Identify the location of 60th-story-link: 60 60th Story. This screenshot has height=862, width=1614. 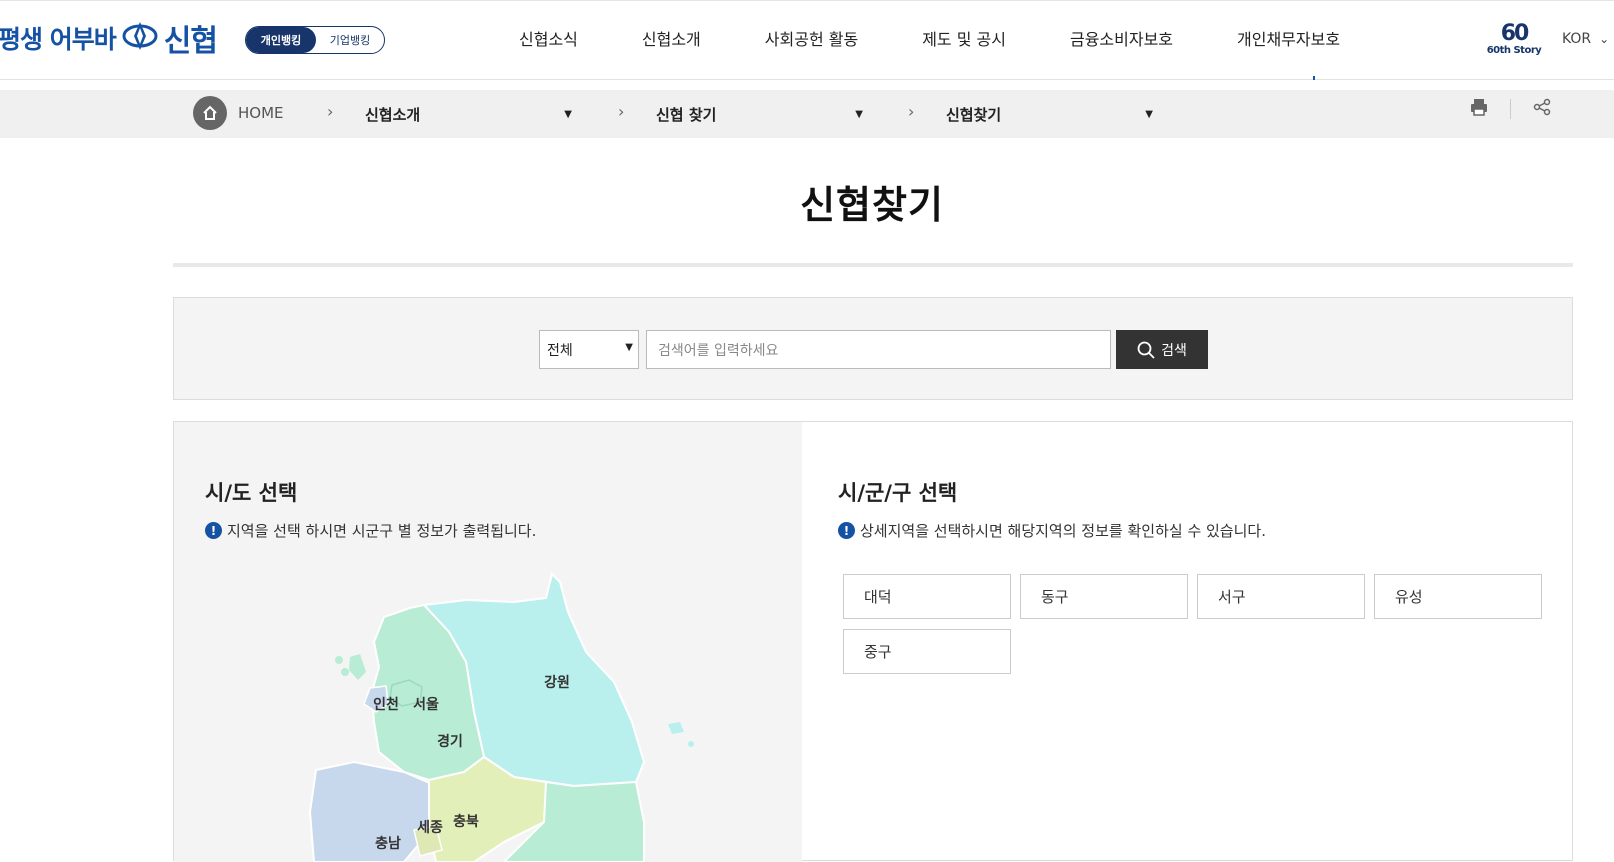
(1514, 40).